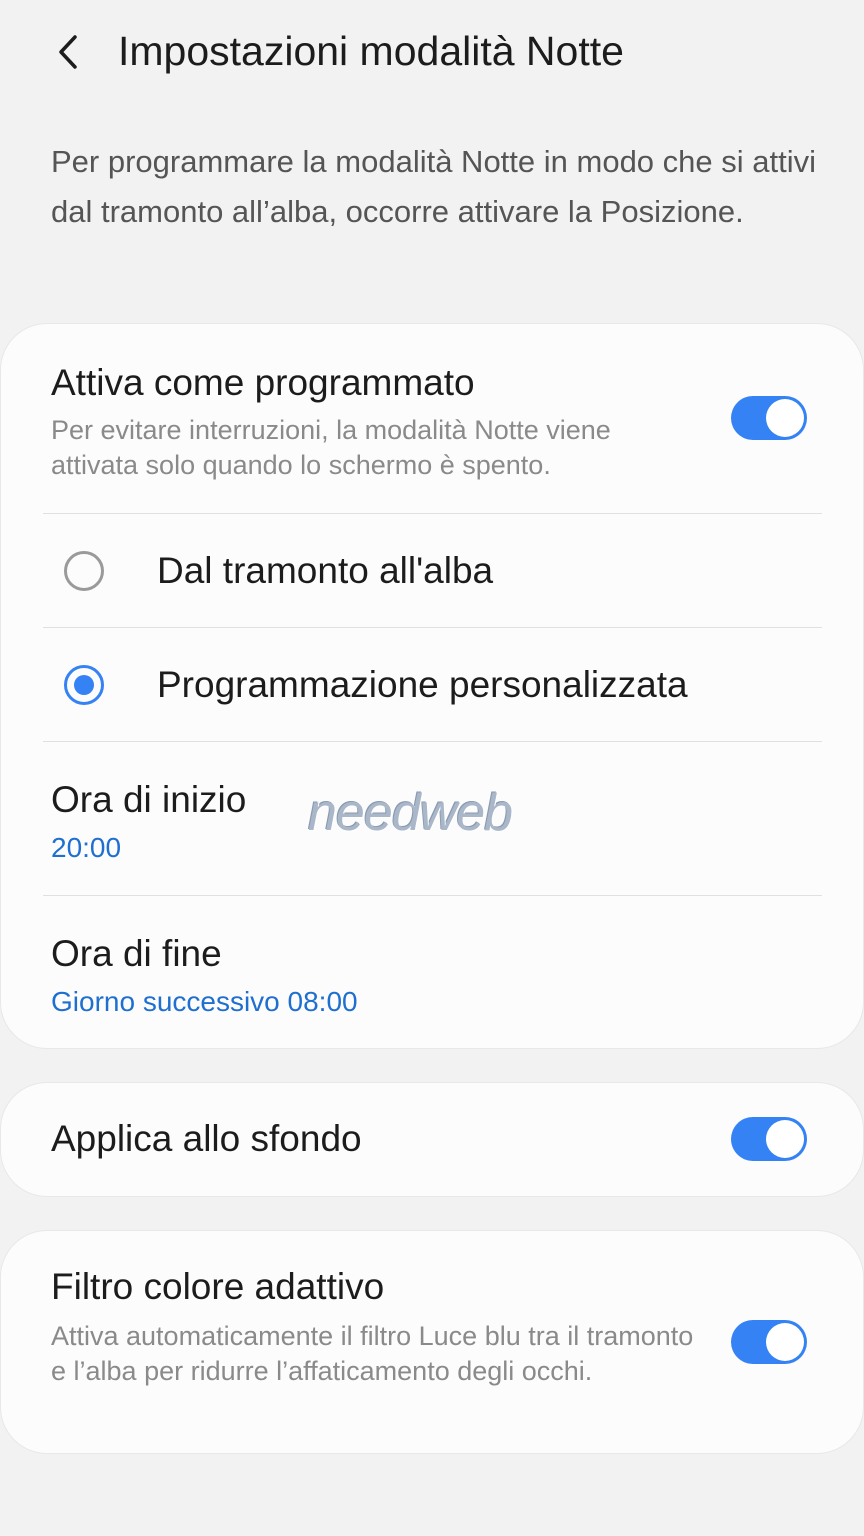 This screenshot has height=1536, width=864. I want to click on radio-dot, so click(84, 685).